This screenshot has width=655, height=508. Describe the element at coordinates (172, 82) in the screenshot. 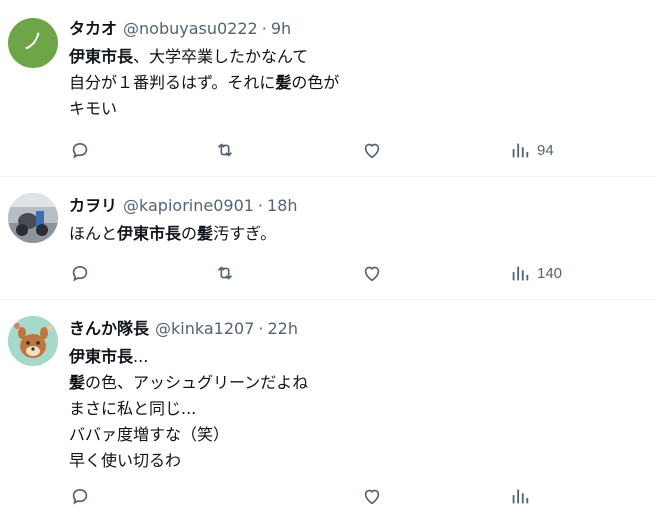

I see `text-span: 自分が１番判るはず。それに` at that location.